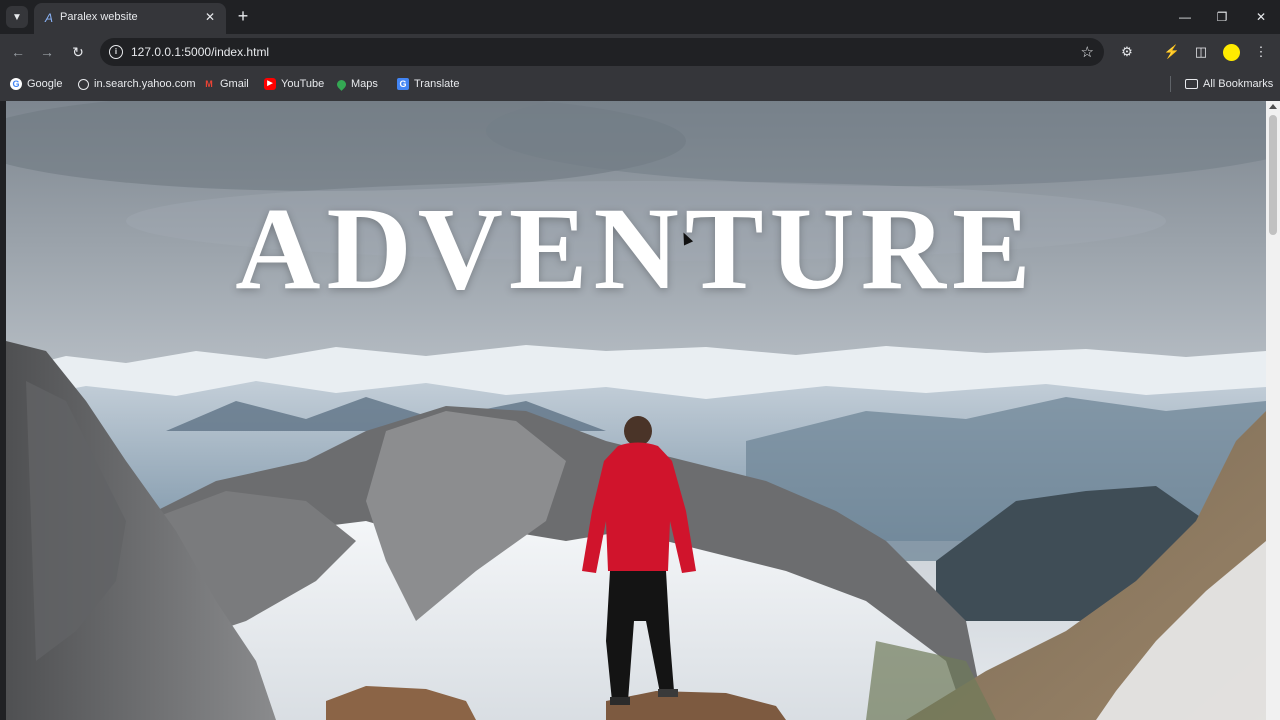 The width and height of the screenshot is (1280, 720). What do you see at coordinates (18, 52) in the screenshot?
I see `back-icon: ←` at bounding box center [18, 52].